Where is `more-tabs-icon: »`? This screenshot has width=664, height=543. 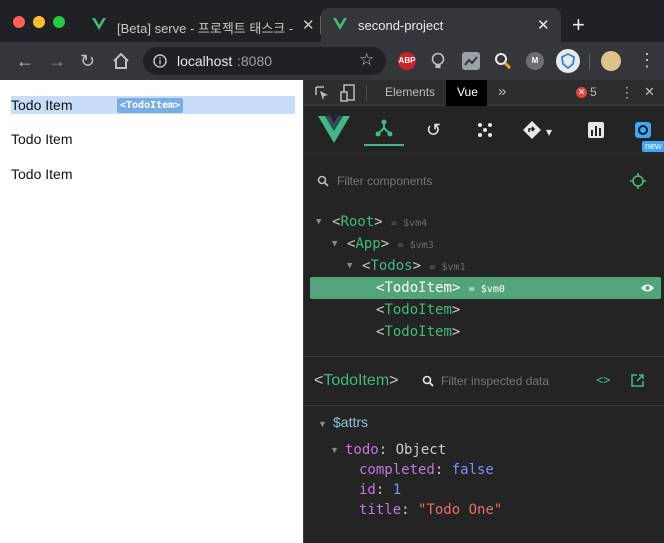 more-tabs-icon: » is located at coordinates (502, 91).